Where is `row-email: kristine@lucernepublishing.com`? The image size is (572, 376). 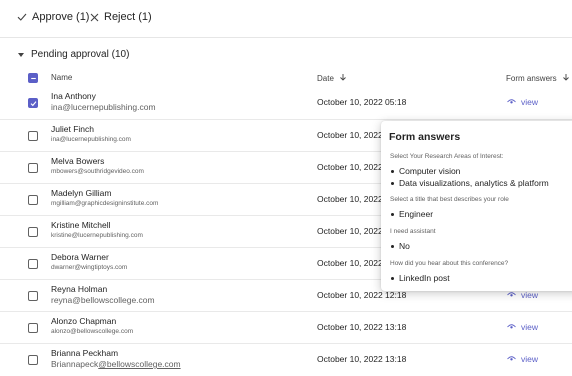 row-email: kristine@lucernepublishing.com is located at coordinates (97, 235).